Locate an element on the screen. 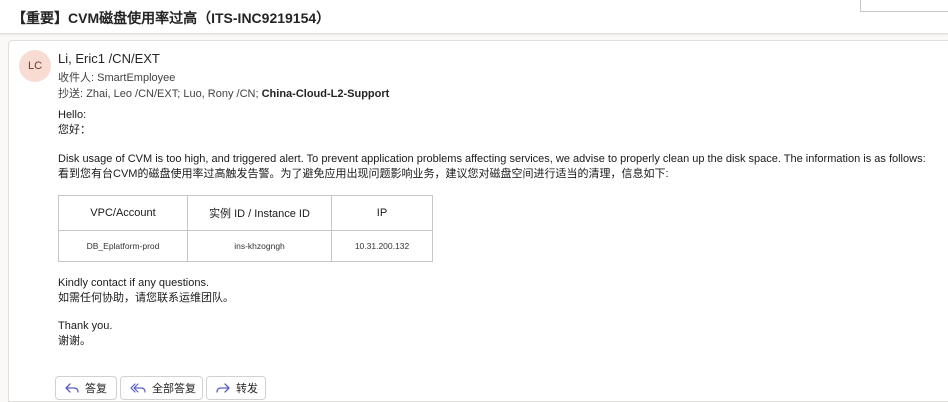 The height and width of the screenshot is (402, 948). recipient-line: 收件人: SmartEmployee is located at coordinates (116, 77).